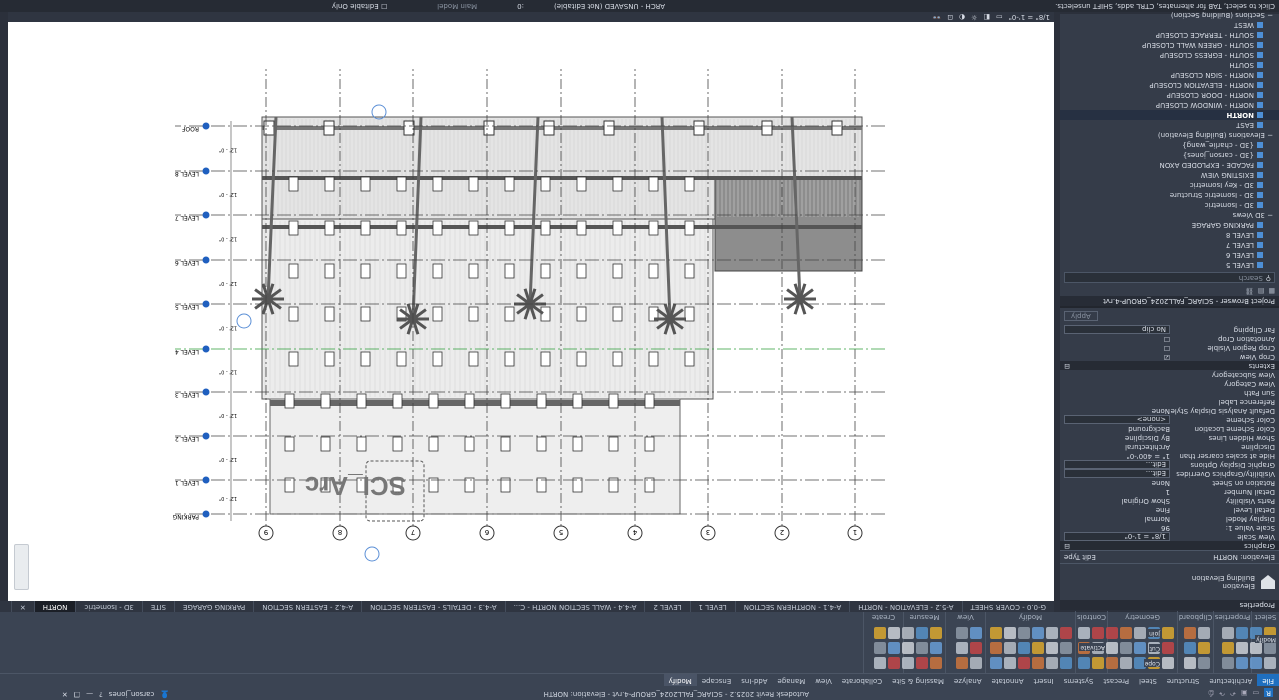 Image resolution: width=1279 pixels, height=700 pixels. Describe the element at coordinates (950, 17) in the screenshot. I see `crop-icon: ⊡` at that location.